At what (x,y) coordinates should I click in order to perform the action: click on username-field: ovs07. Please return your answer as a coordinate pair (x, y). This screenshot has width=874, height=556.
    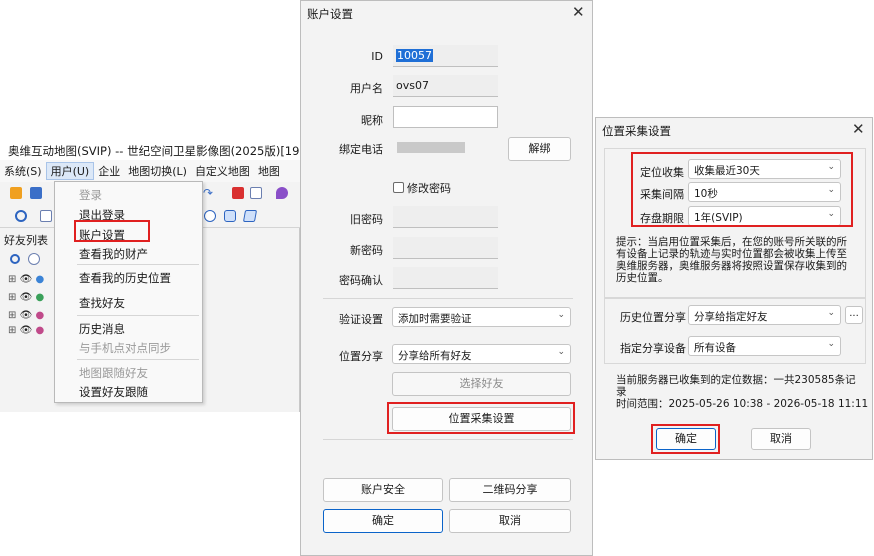
    Looking at the image, I should click on (445, 86).